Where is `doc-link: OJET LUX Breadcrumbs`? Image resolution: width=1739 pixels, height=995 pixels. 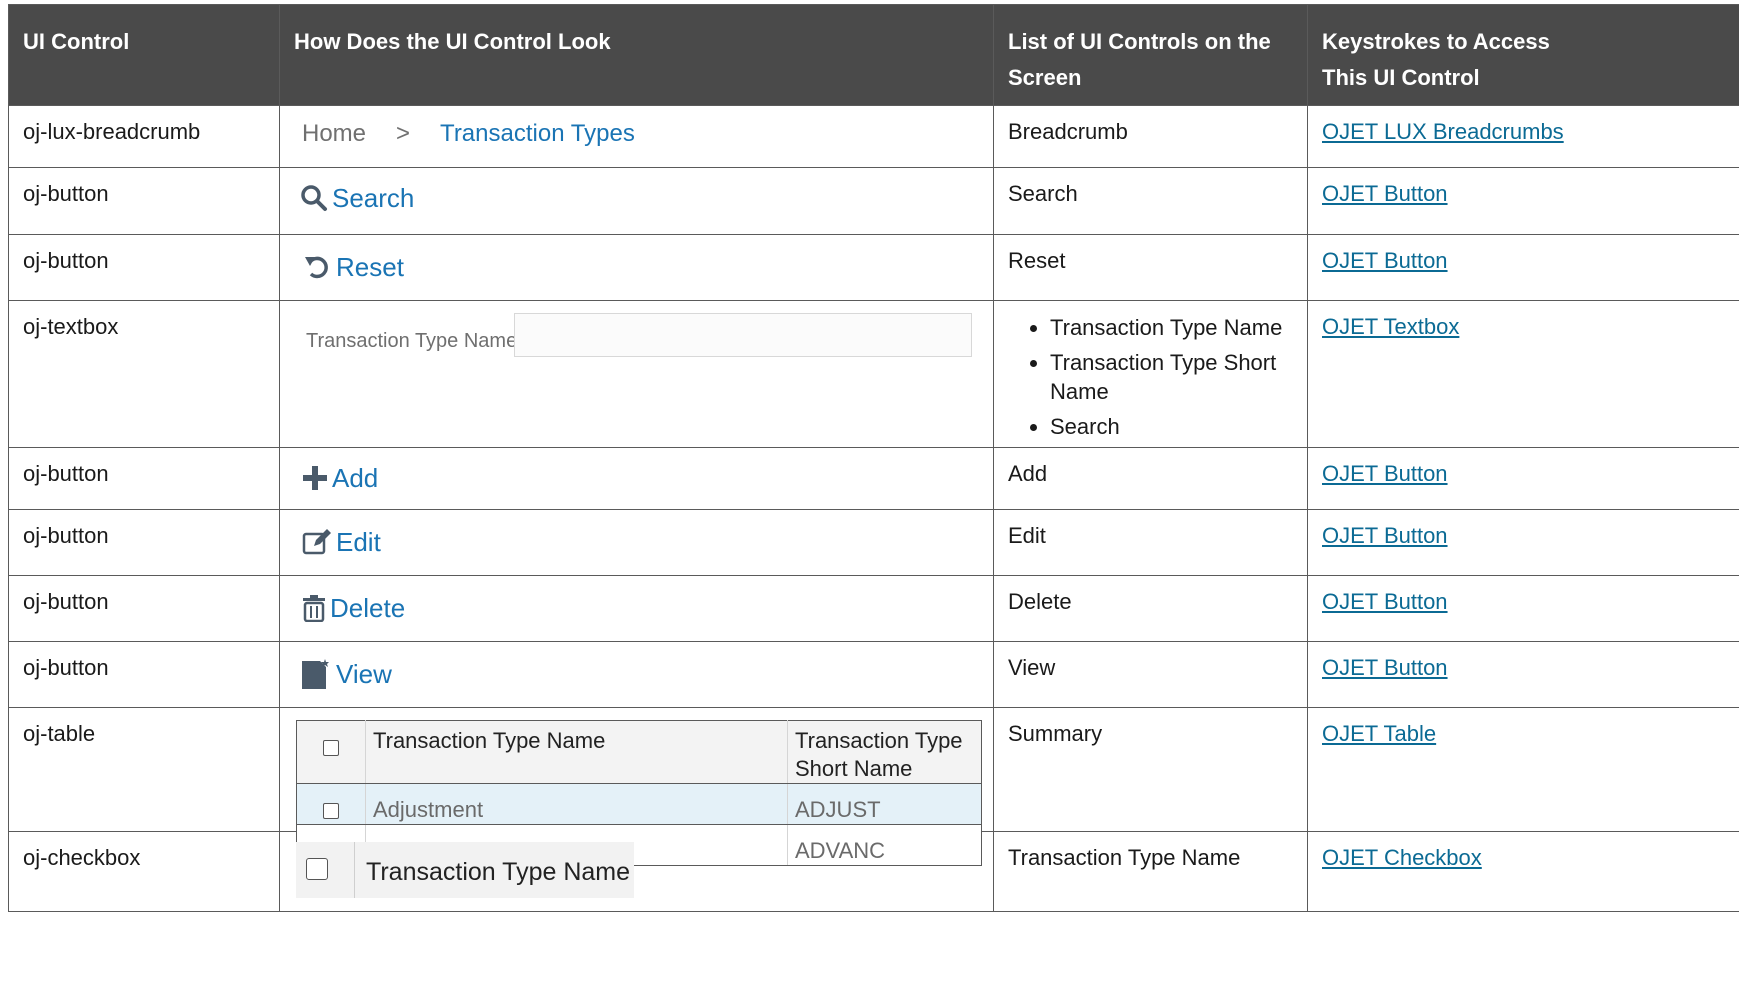
doc-link: OJET LUX Breadcrumbs is located at coordinates (1443, 131).